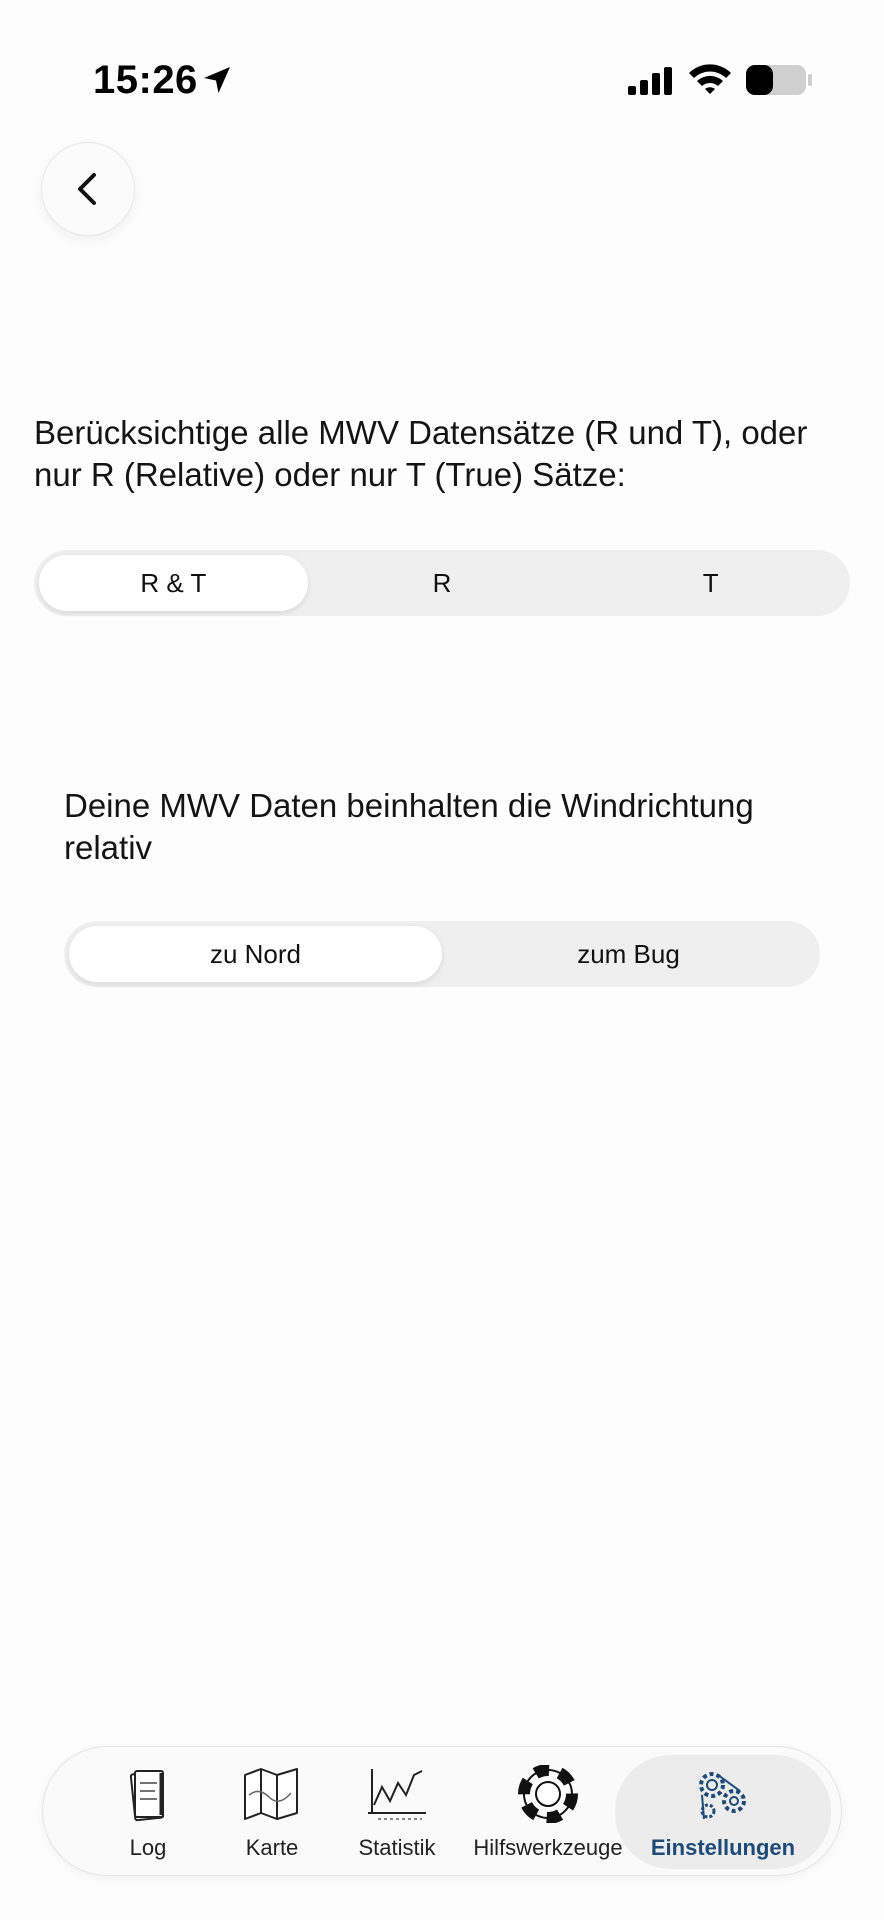 This screenshot has height=1920, width=884. I want to click on segment-r: R, so click(442, 583).